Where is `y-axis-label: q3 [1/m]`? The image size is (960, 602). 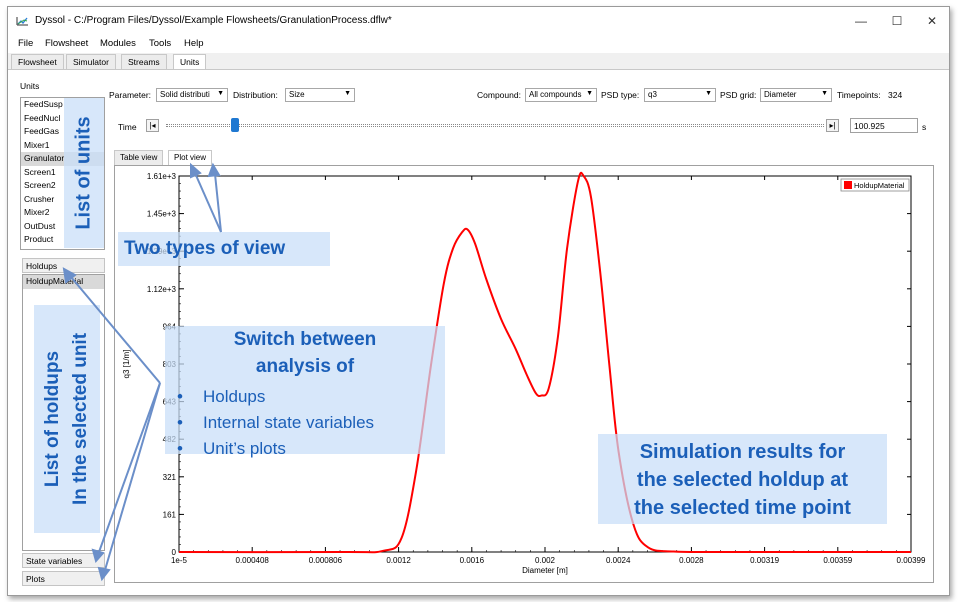
y-axis-label: q3 [1/m] is located at coordinates (126, 364).